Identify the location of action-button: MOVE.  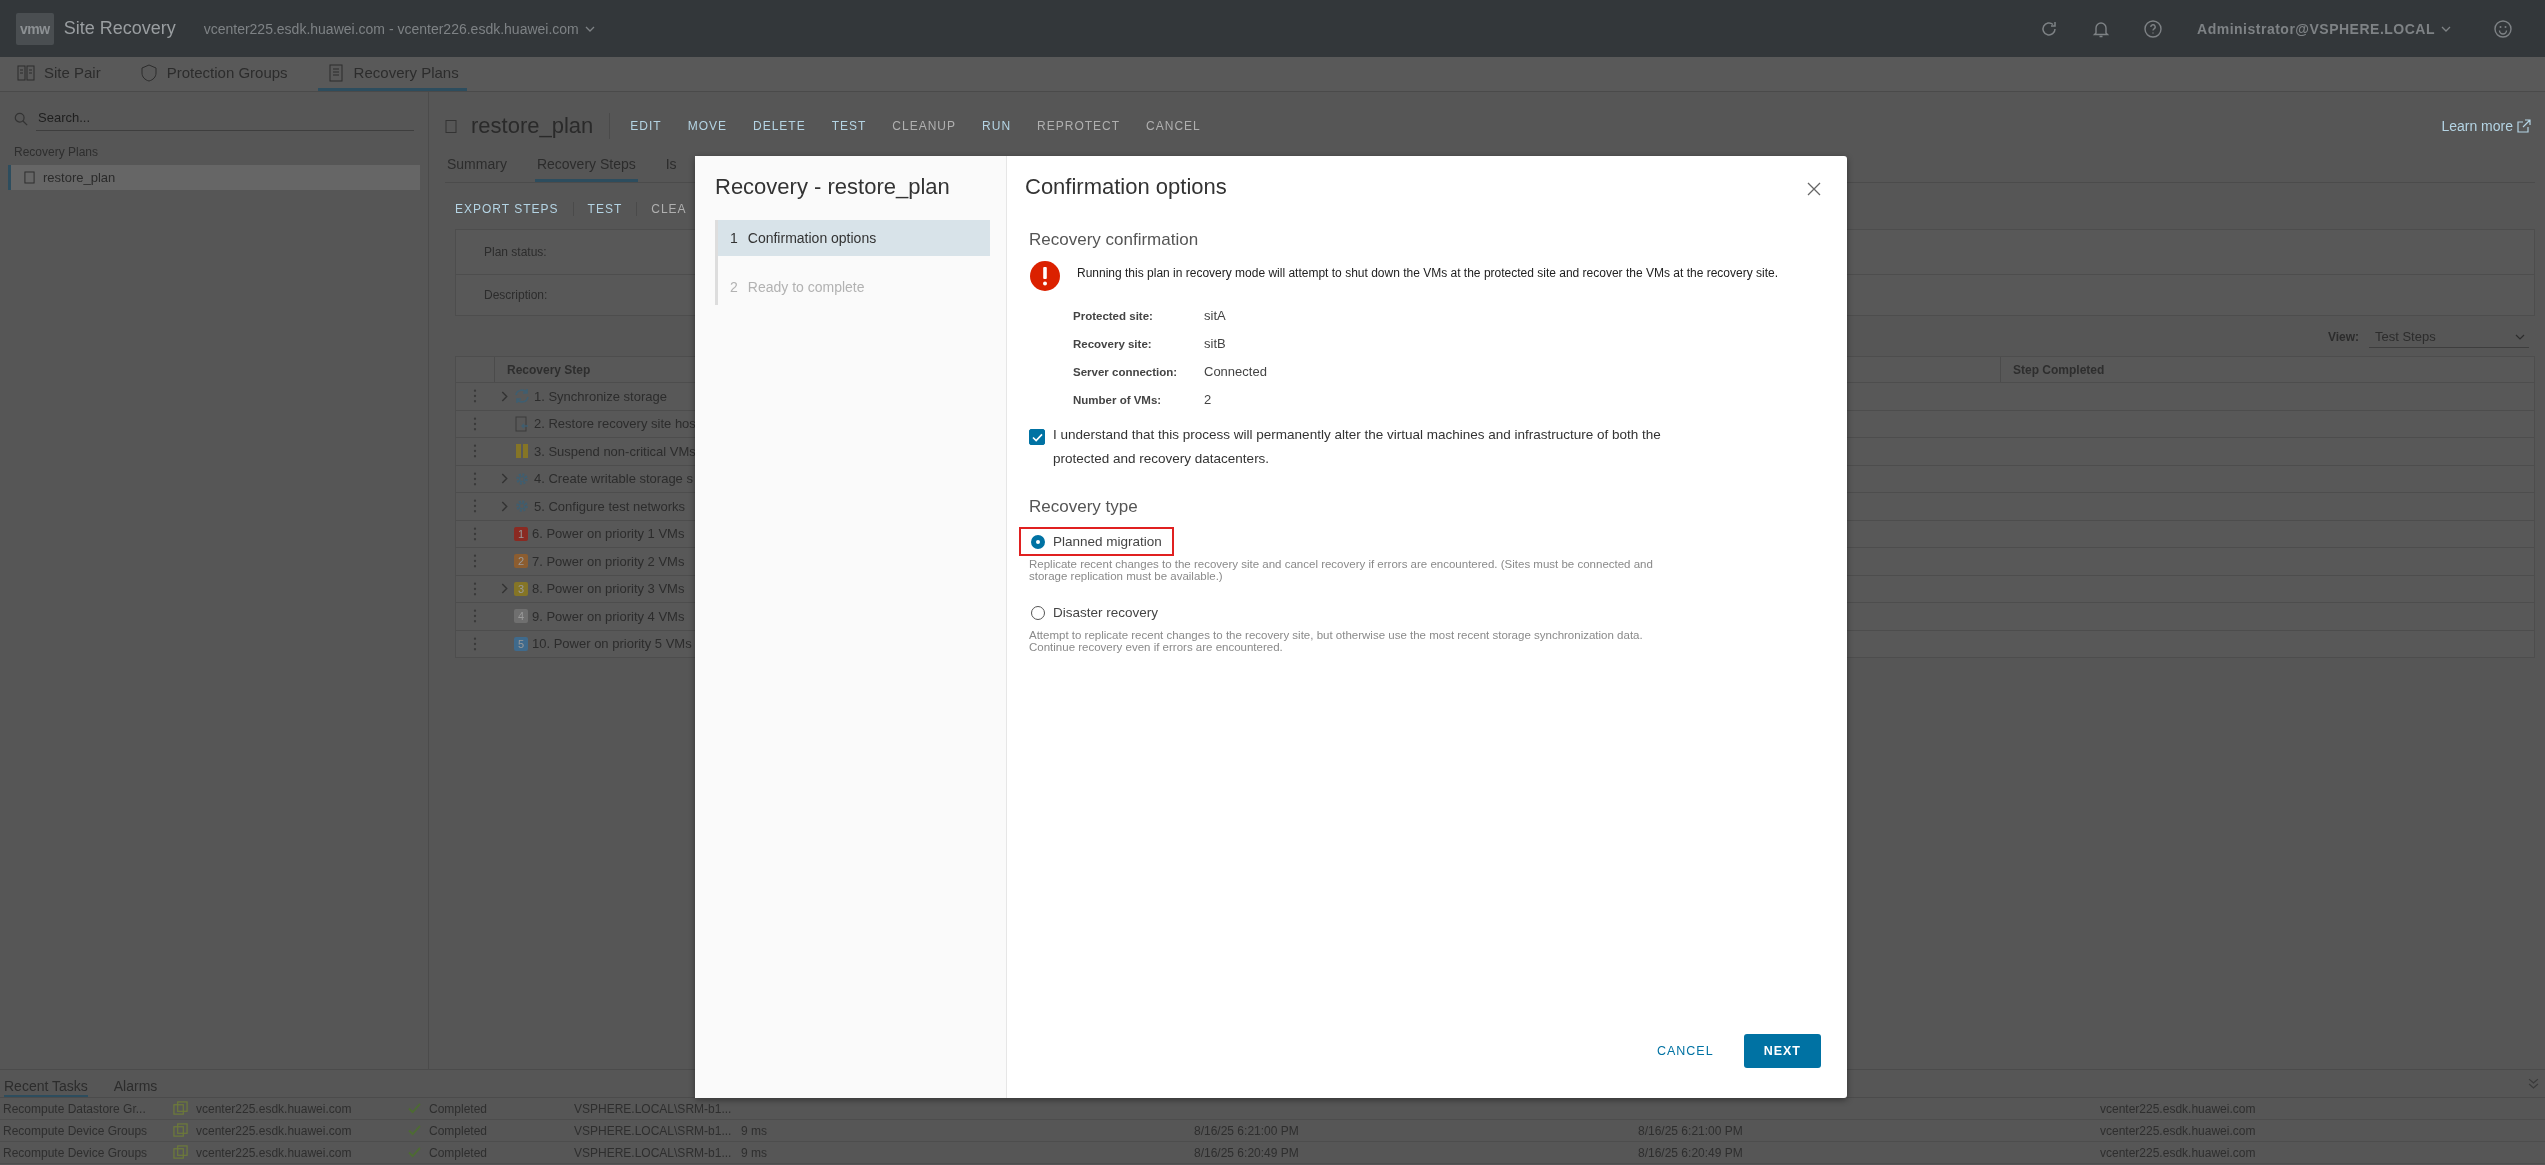
(707, 126).